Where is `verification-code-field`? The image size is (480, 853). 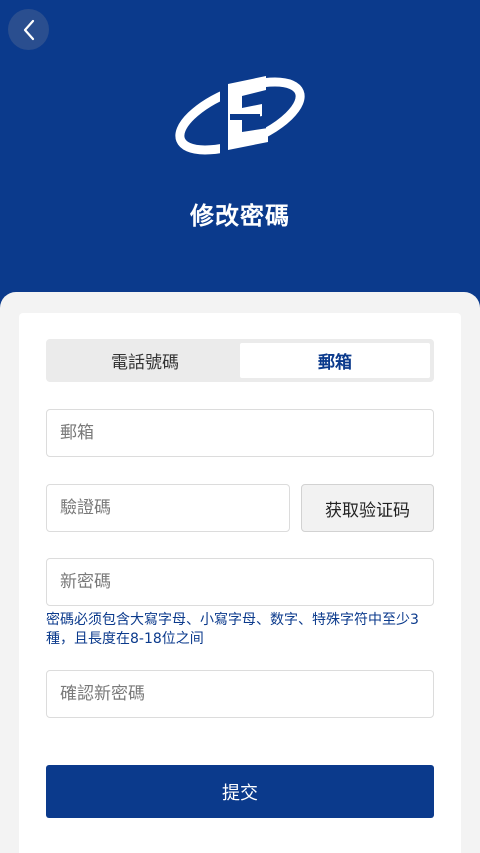
verification-code-field is located at coordinates (168, 508).